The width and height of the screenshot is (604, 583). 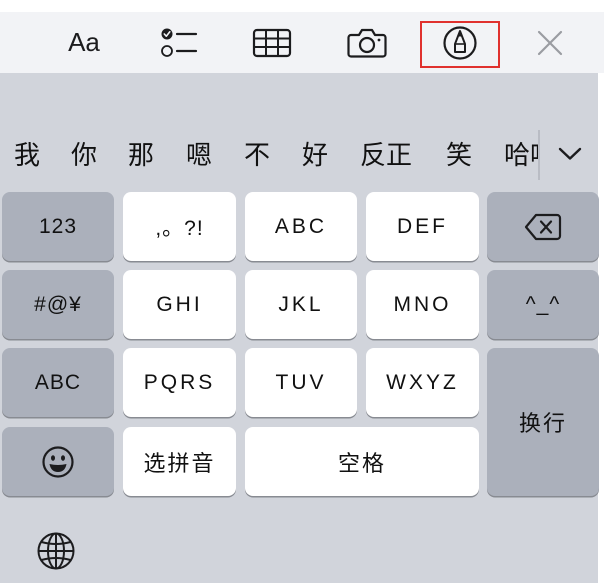 I want to click on pqrs-key: PQRS, so click(x=179, y=382).